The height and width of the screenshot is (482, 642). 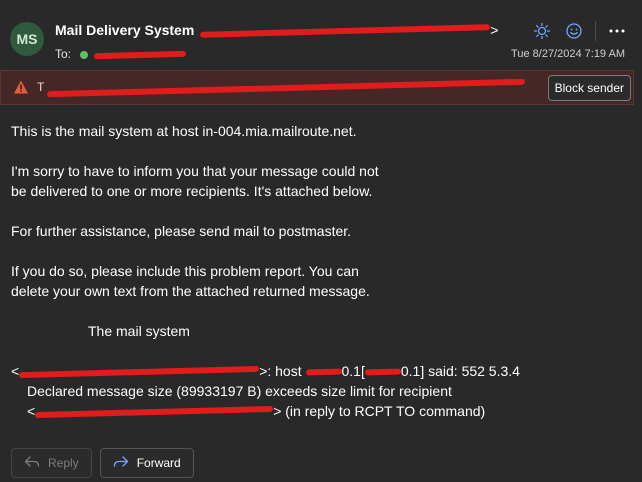 I want to click on sender-line: Mail Delivery System >, so click(x=277, y=30).